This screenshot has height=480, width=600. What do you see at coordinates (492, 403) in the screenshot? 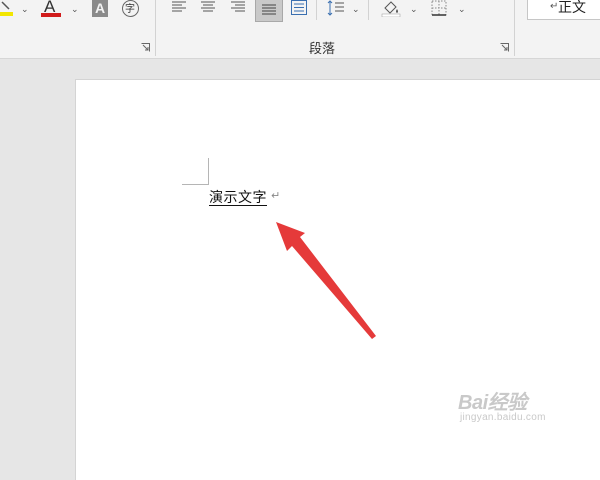
I see `watermark-brand: Bai经验` at bounding box center [492, 403].